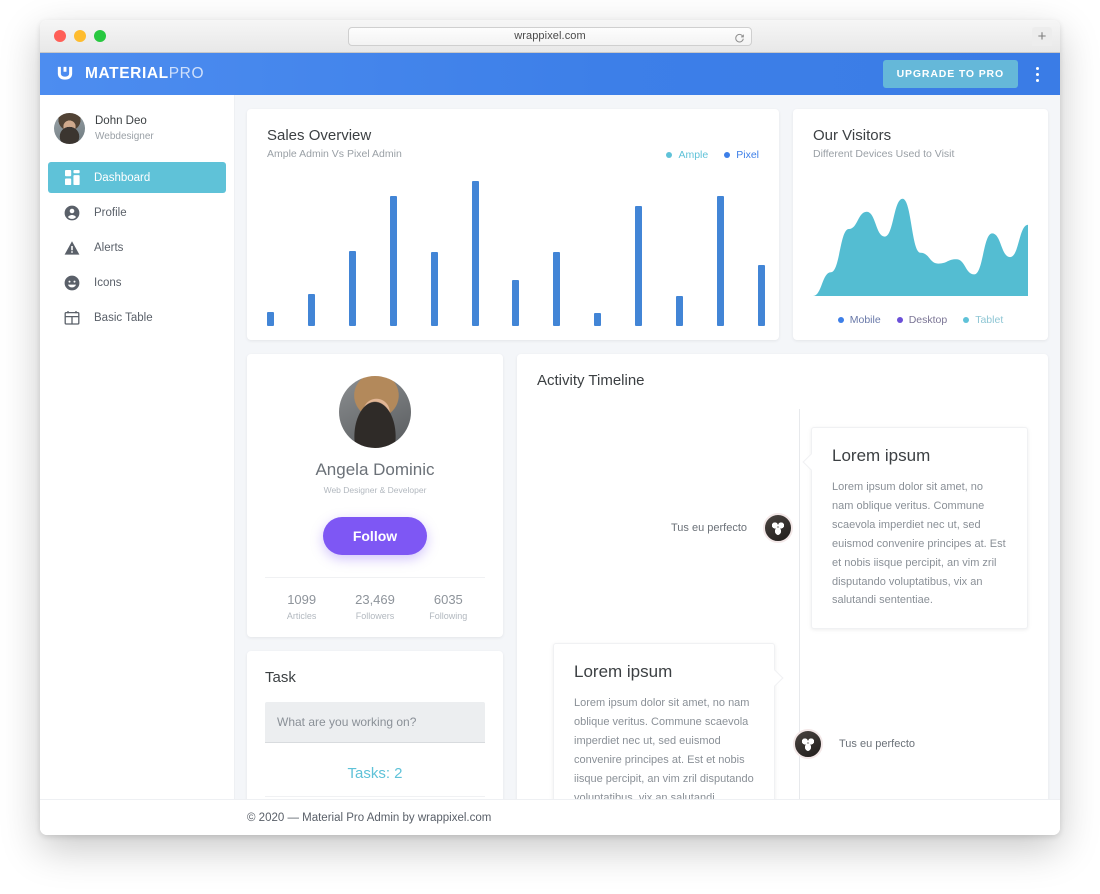 This screenshot has width=1100, height=894. I want to click on legend-item-ample: Ample, so click(687, 155).